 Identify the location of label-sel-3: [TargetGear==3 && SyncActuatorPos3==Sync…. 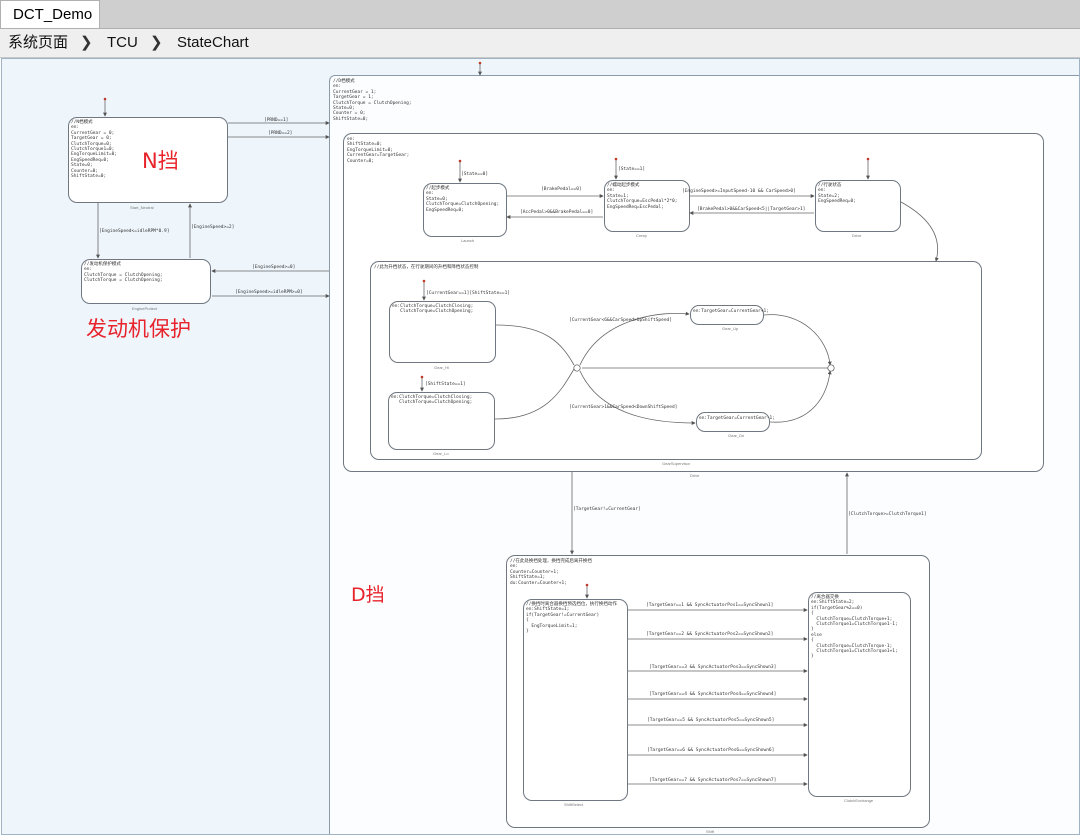
(713, 667).